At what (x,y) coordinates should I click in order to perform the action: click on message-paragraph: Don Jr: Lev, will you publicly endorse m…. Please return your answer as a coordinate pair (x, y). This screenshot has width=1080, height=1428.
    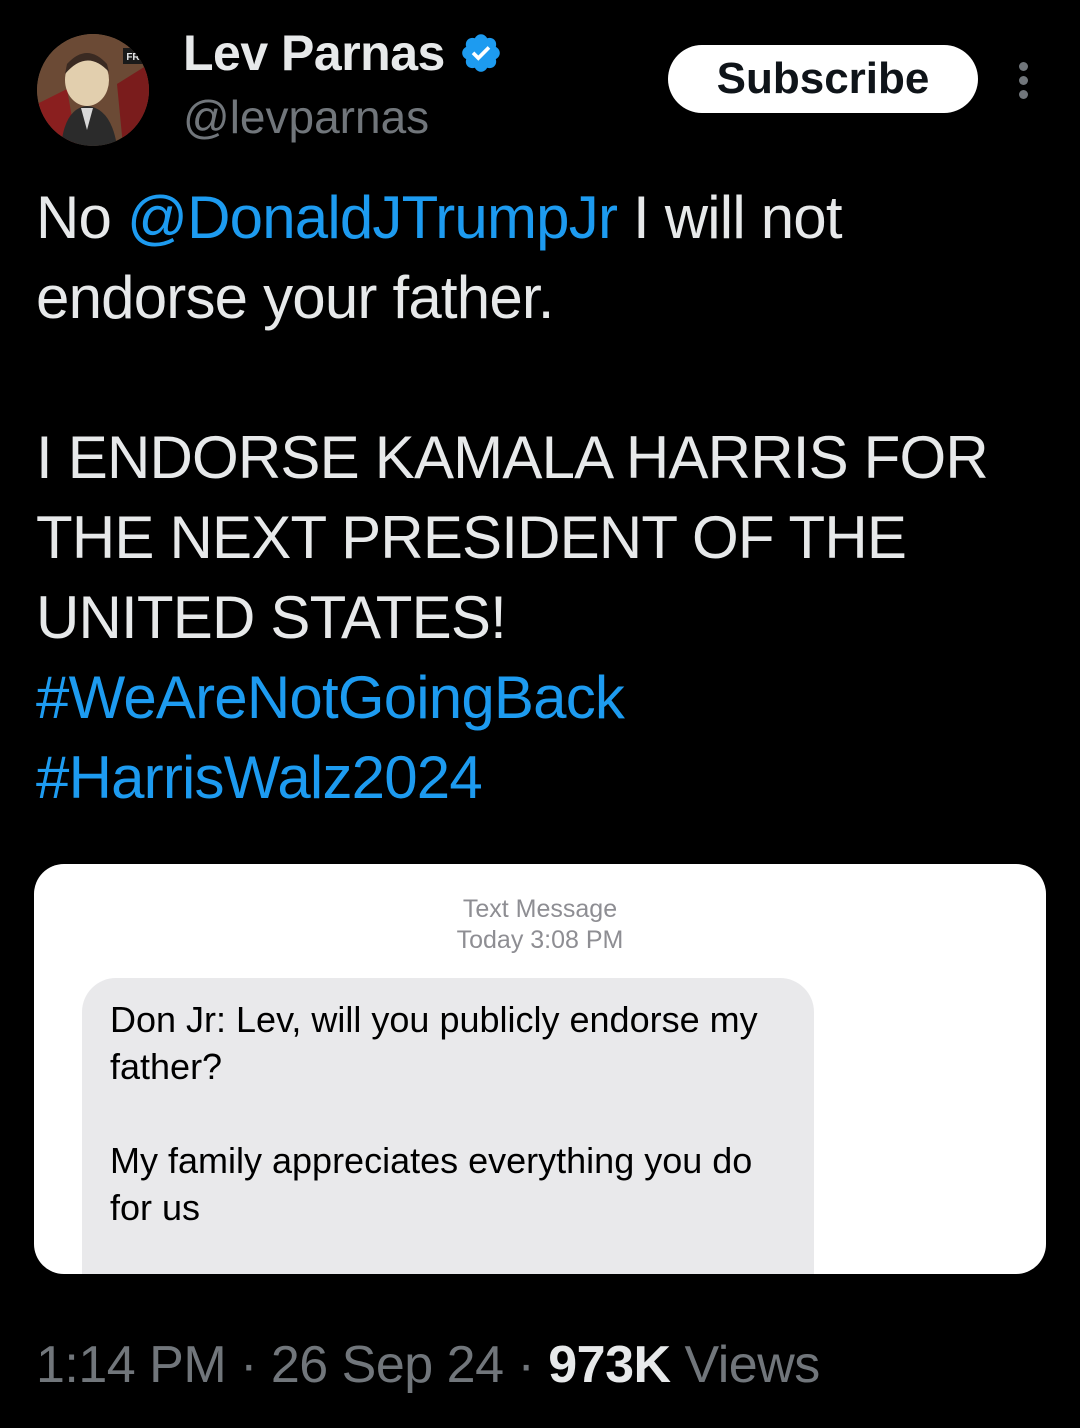
    Looking at the image, I should click on (434, 1043).